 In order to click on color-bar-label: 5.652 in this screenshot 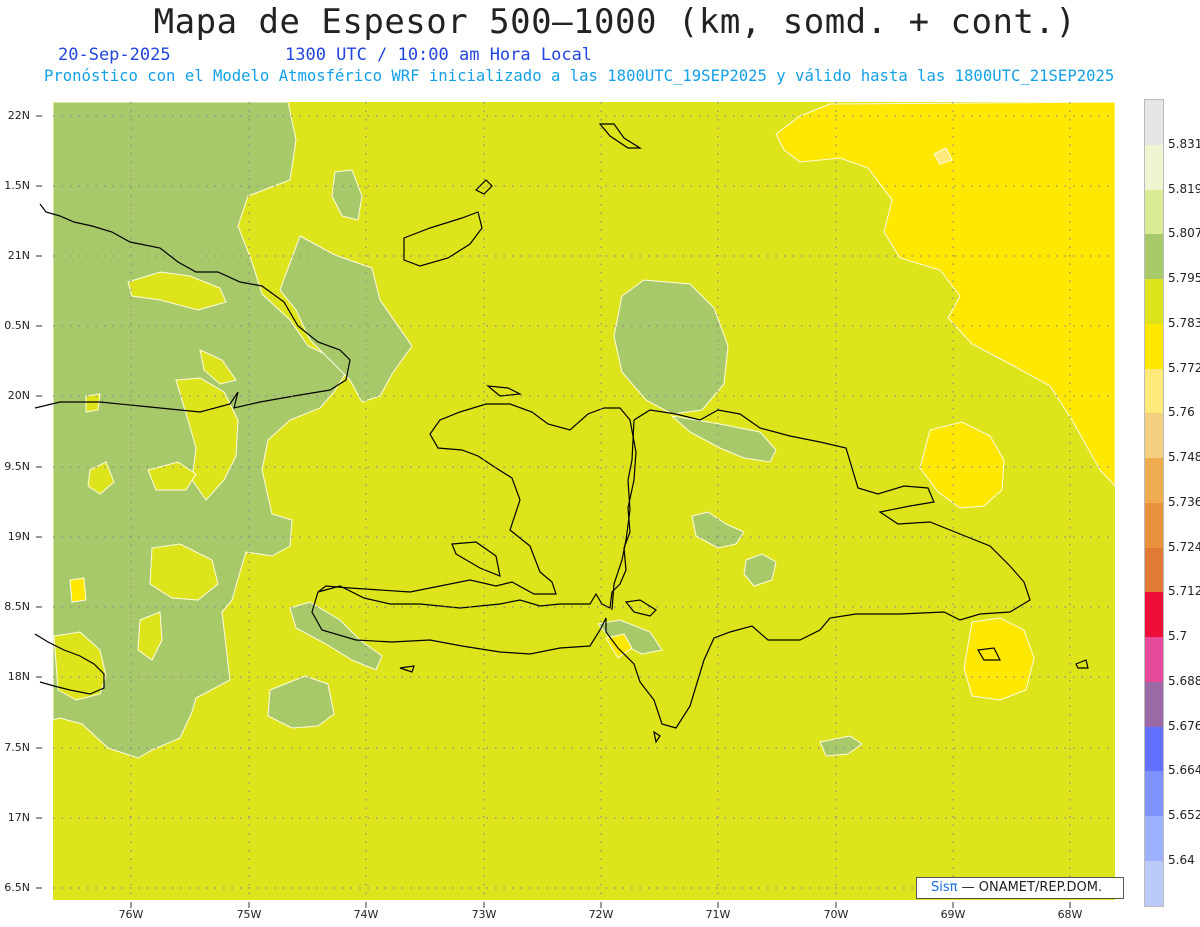, I will do `click(1184, 815)`.